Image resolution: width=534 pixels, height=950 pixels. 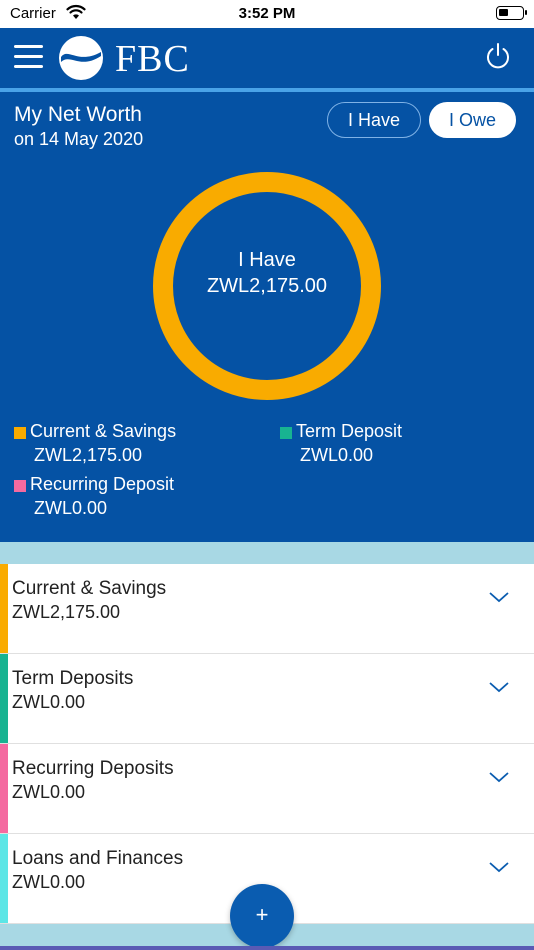 What do you see at coordinates (267, 59) in the screenshot?
I see `app-header: FBC` at bounding box center [267, 59].